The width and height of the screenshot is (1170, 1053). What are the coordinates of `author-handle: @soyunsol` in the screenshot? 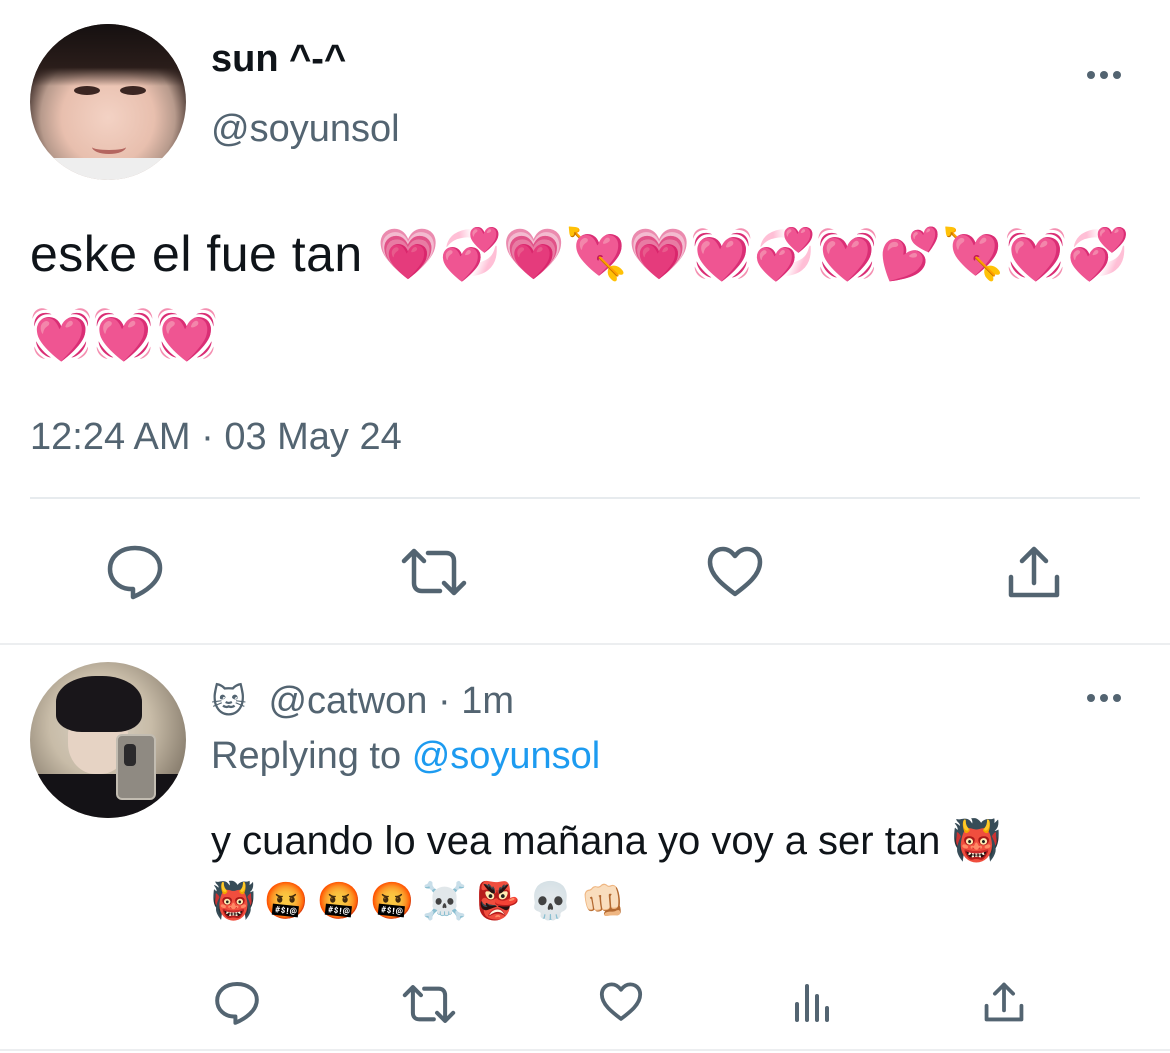 It's located at (305, 129).